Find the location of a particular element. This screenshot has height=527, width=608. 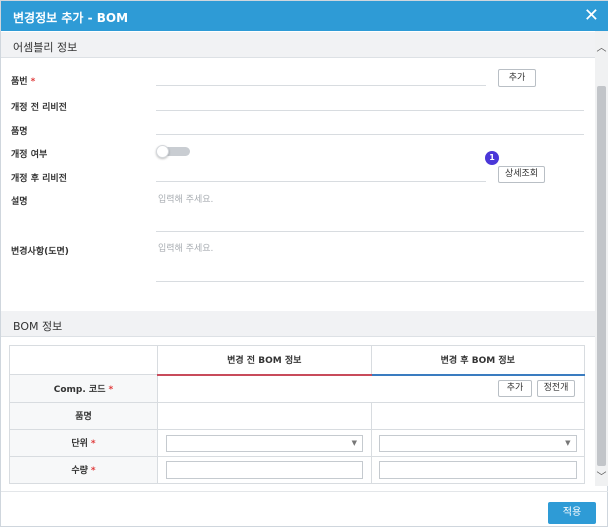

qty-before-input is located at coordinates (264, 469).